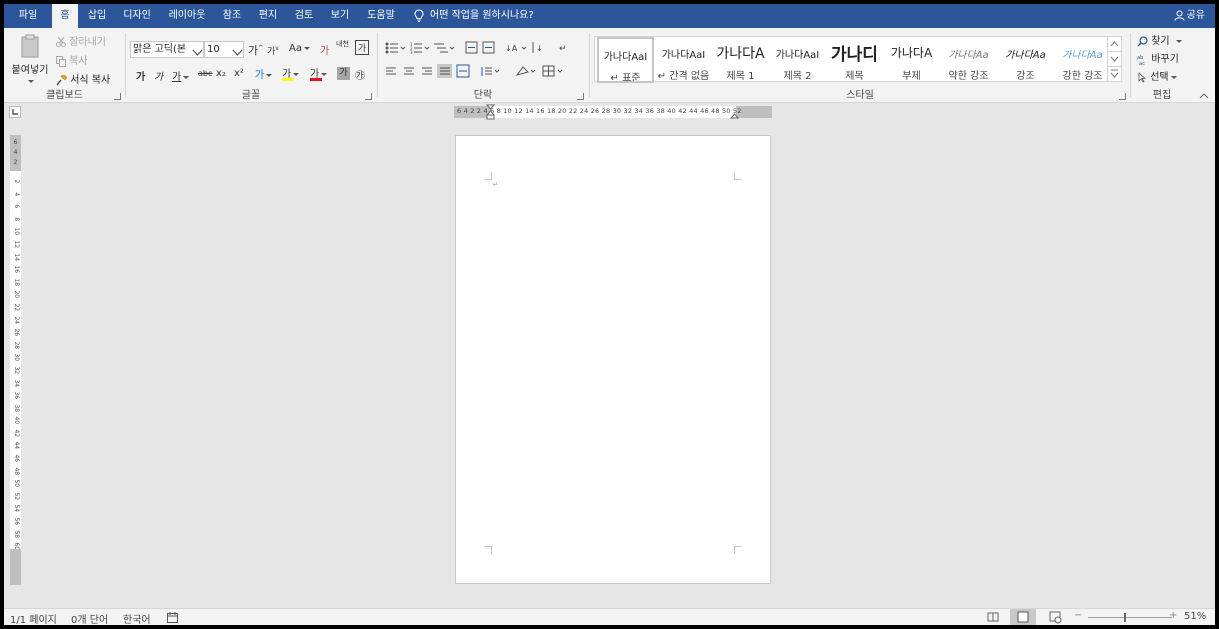  I want to click on character-border-glyph: 가, so click(362, 49).